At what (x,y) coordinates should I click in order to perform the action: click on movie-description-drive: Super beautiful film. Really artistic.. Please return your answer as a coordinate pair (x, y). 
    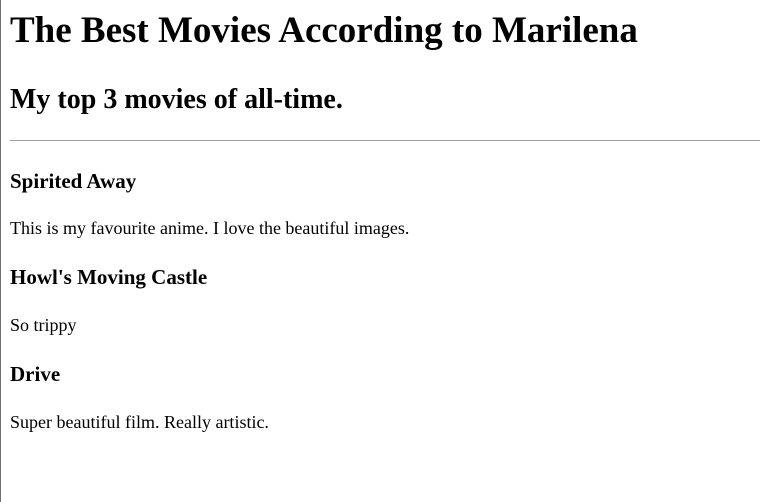
    Looking at the image, I should click on (139, 422).